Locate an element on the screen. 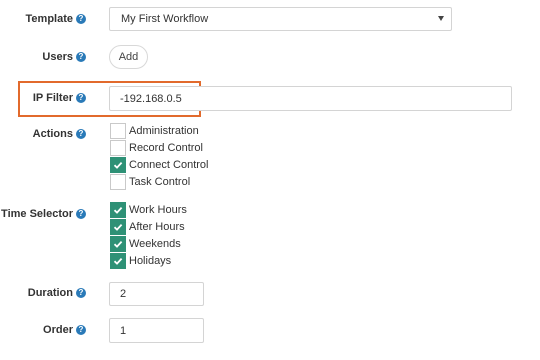 This screenshot has width=540, height=360. time-selector-checkbox-item: After Hours is located at coordinates (148, 226).